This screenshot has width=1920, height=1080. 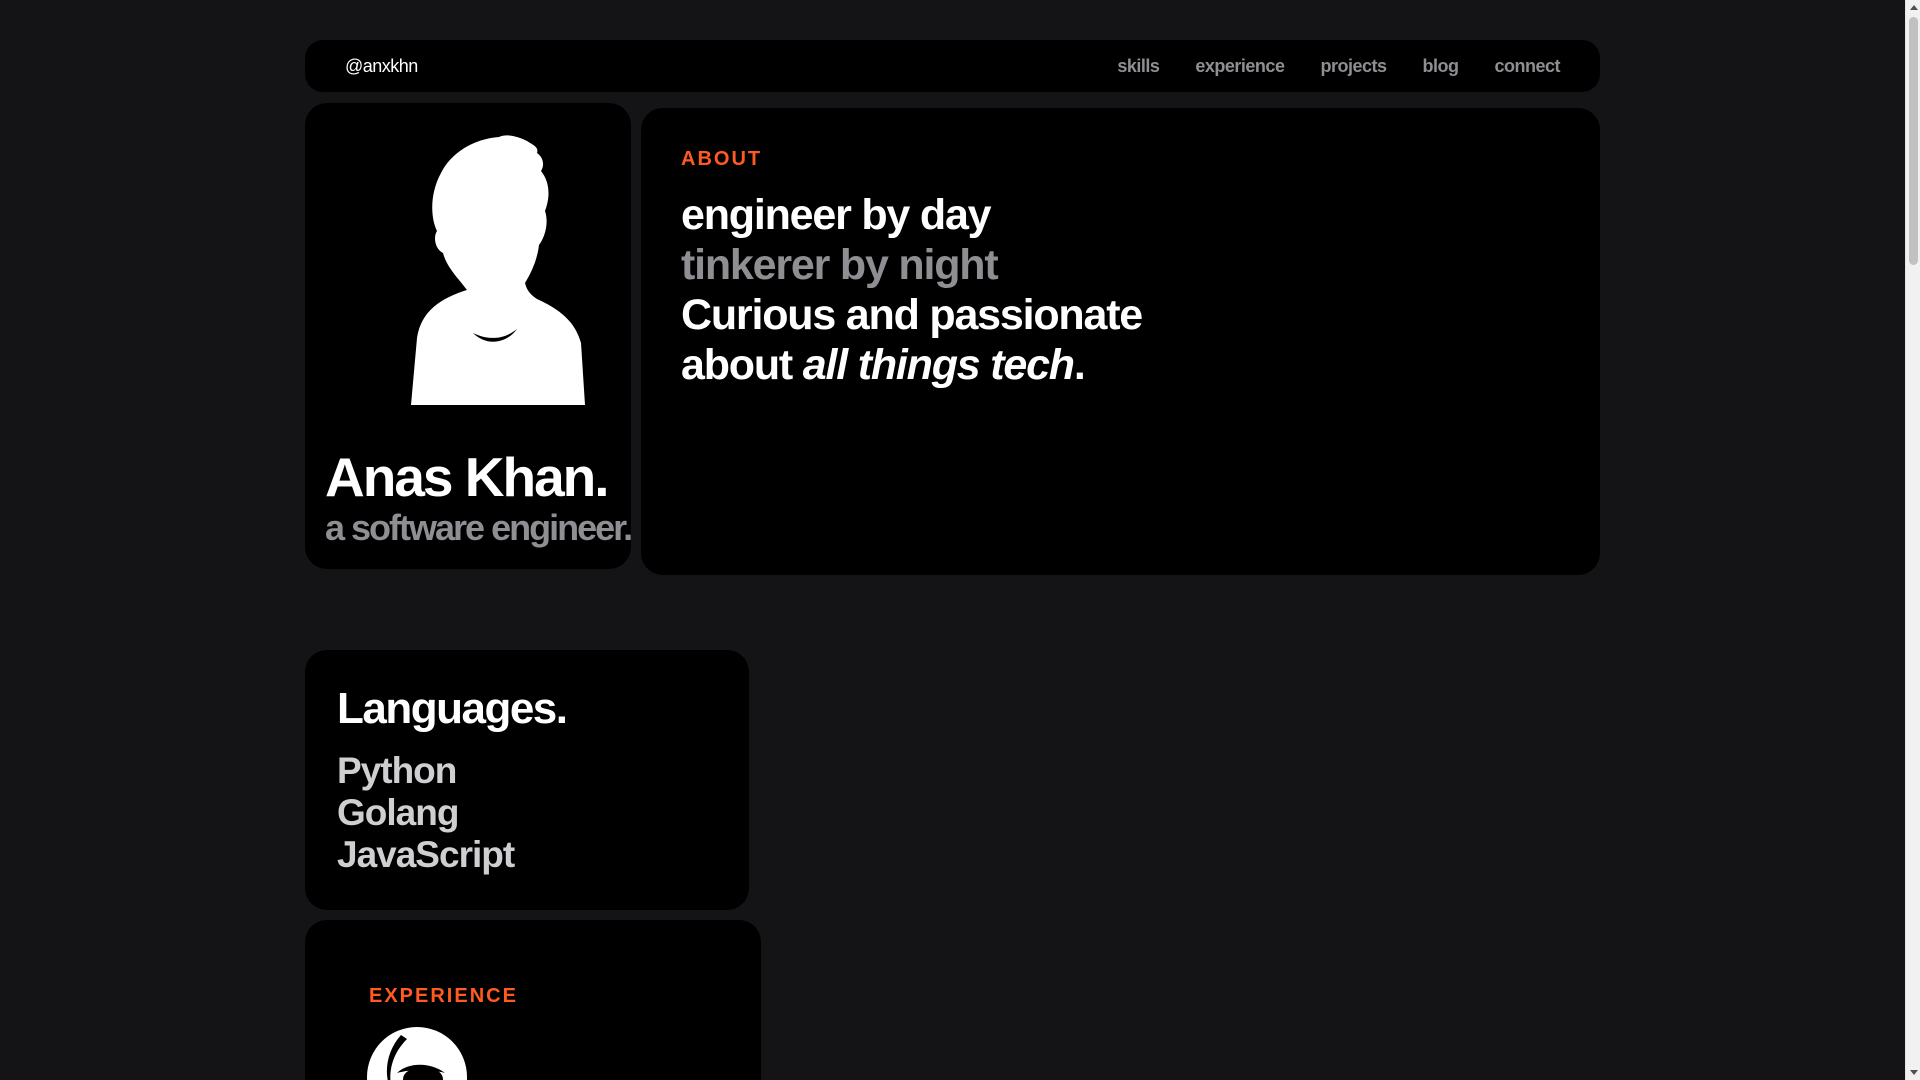 I want to click on company-logo-icon, so click(x=417, y=1053).